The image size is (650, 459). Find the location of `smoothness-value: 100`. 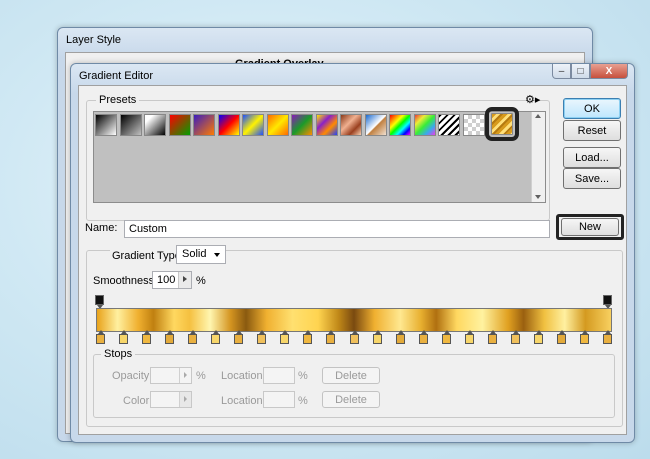

smoothness-value: 100 is located at coordinates (166, 280).